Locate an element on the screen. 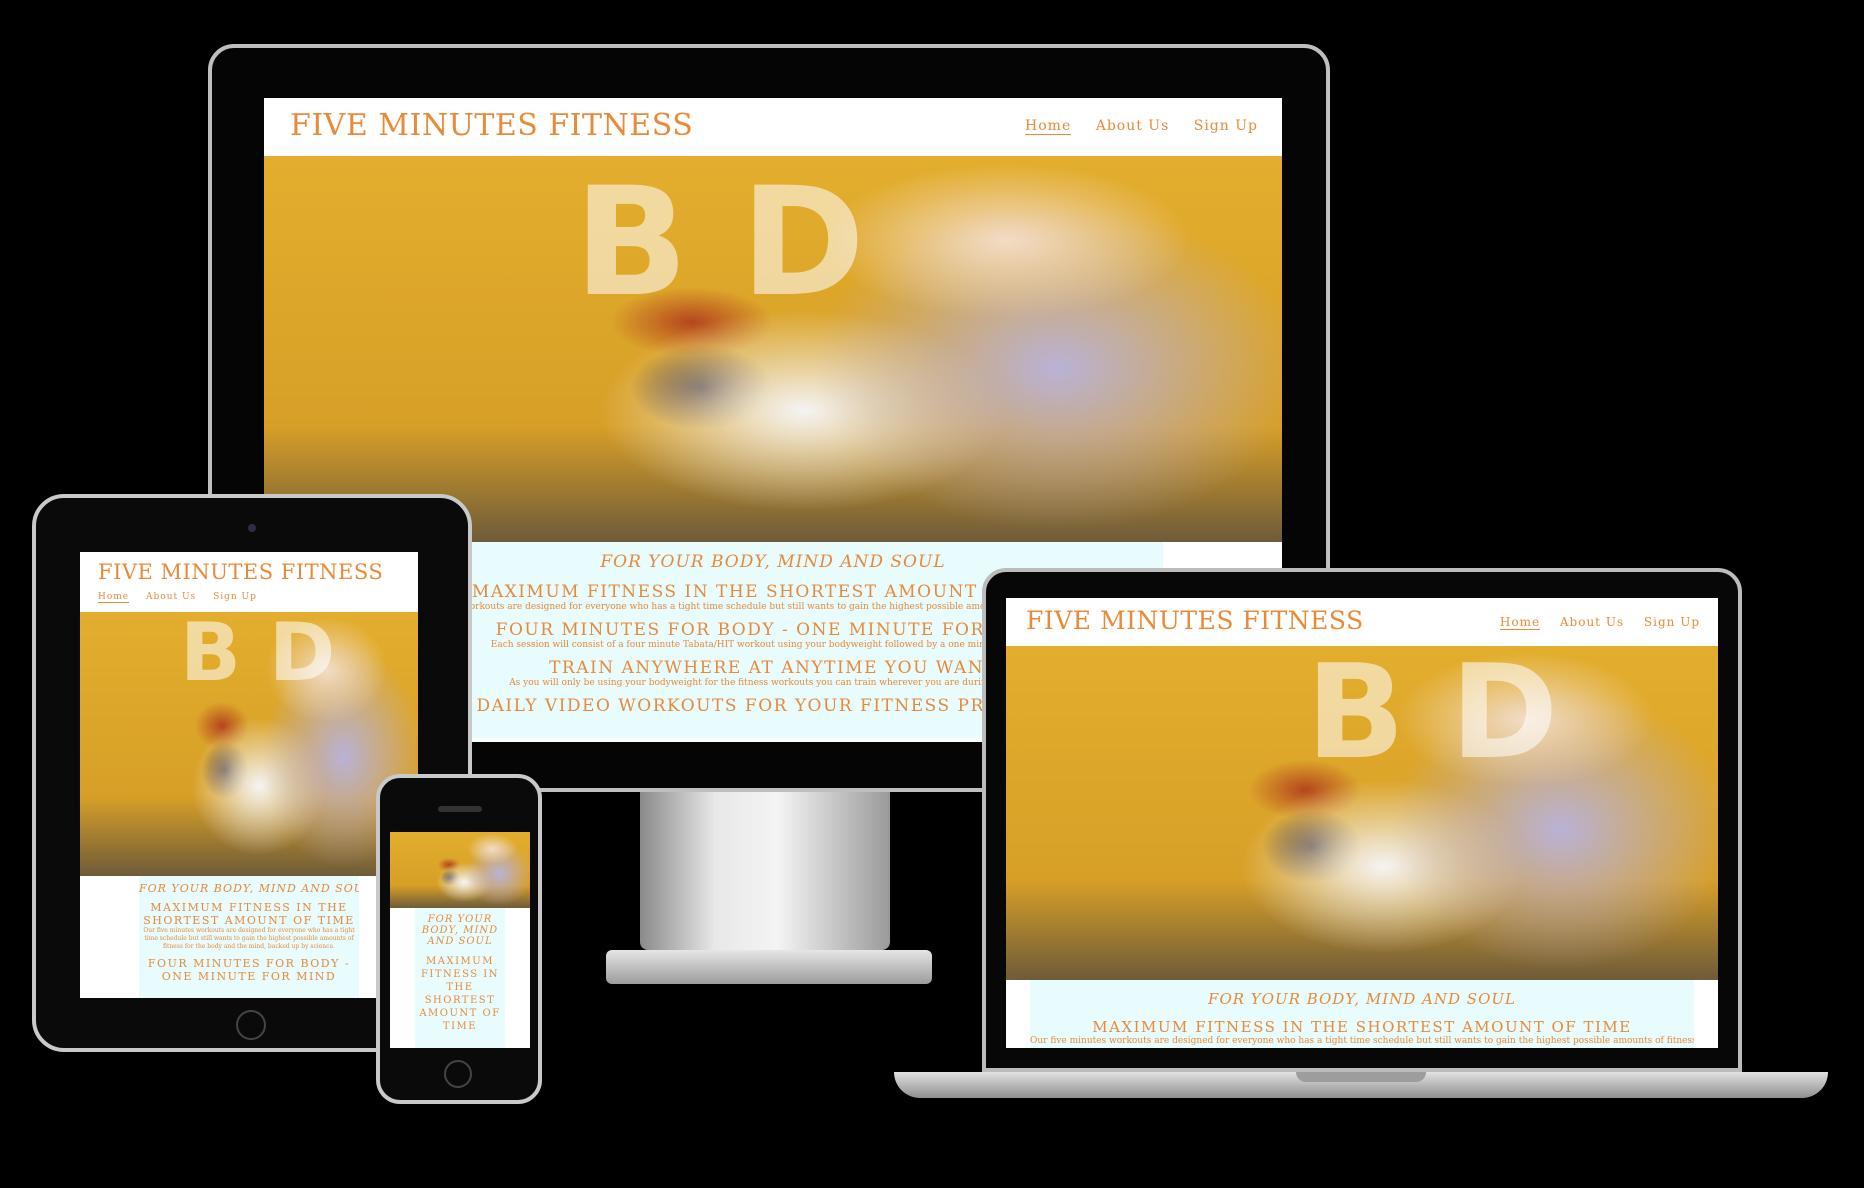  monitor-stand-base is located at coordinates (769, 967).